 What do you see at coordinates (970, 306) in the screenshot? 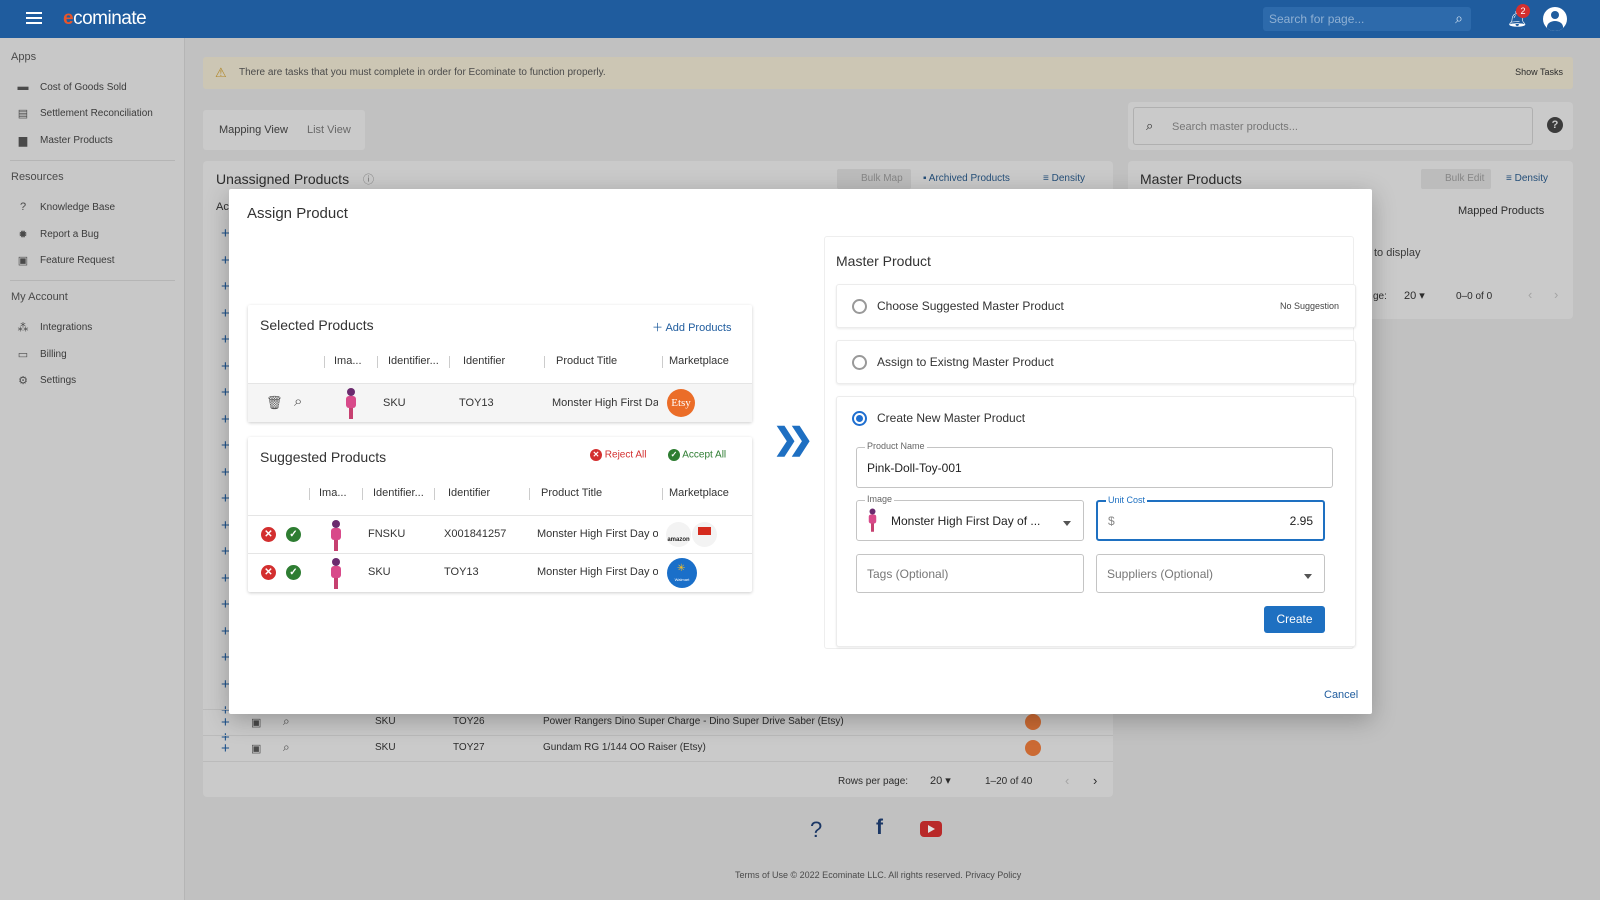
I see `option-label: Choose Suggested Master Product` at bounding box center [970, 306].